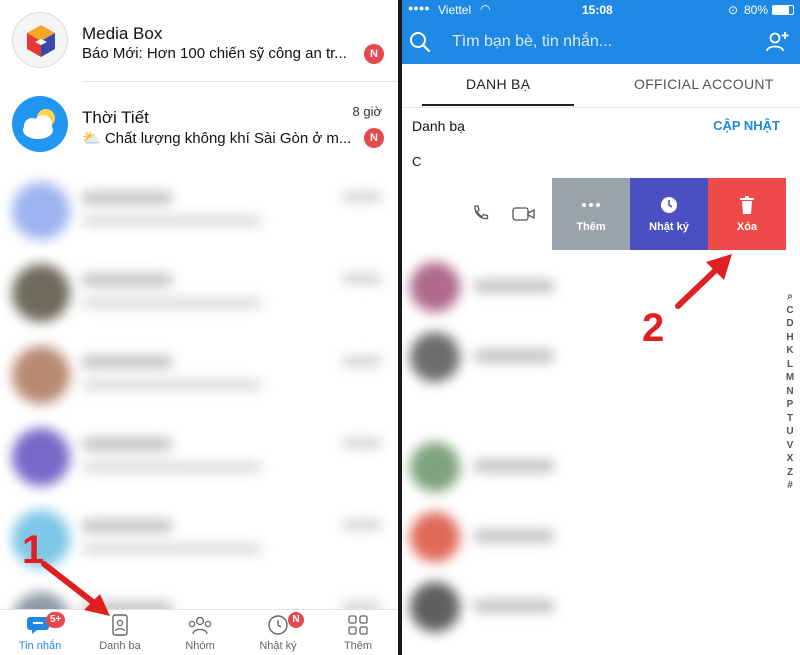 The height and width of the screenshot is (655, 800). What do you see at coordinates (790, 432) in the screenshot?
I see `alphabet-letter: U` at bounding box center [790, 432].